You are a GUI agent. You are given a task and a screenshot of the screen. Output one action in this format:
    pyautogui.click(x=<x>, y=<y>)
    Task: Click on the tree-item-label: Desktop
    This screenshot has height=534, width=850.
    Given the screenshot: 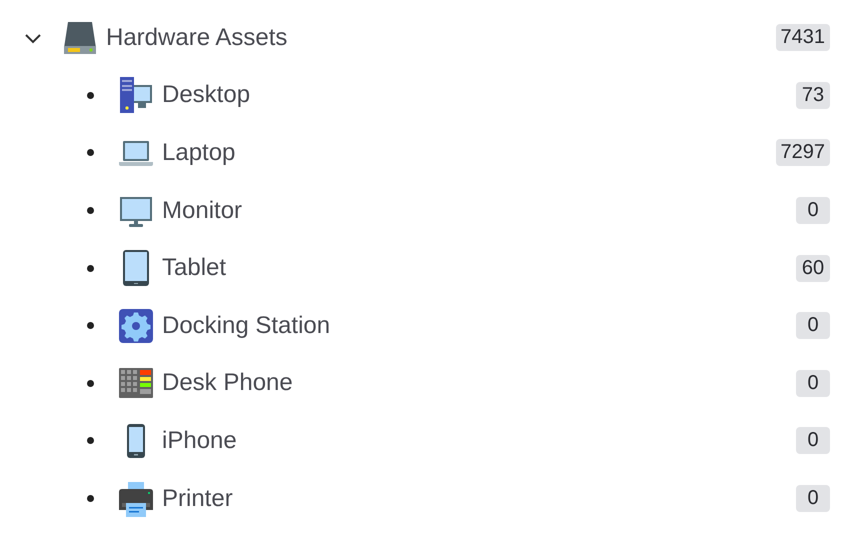 What is the action you would take?
    pyautogui.click(x=479, y=95)
    